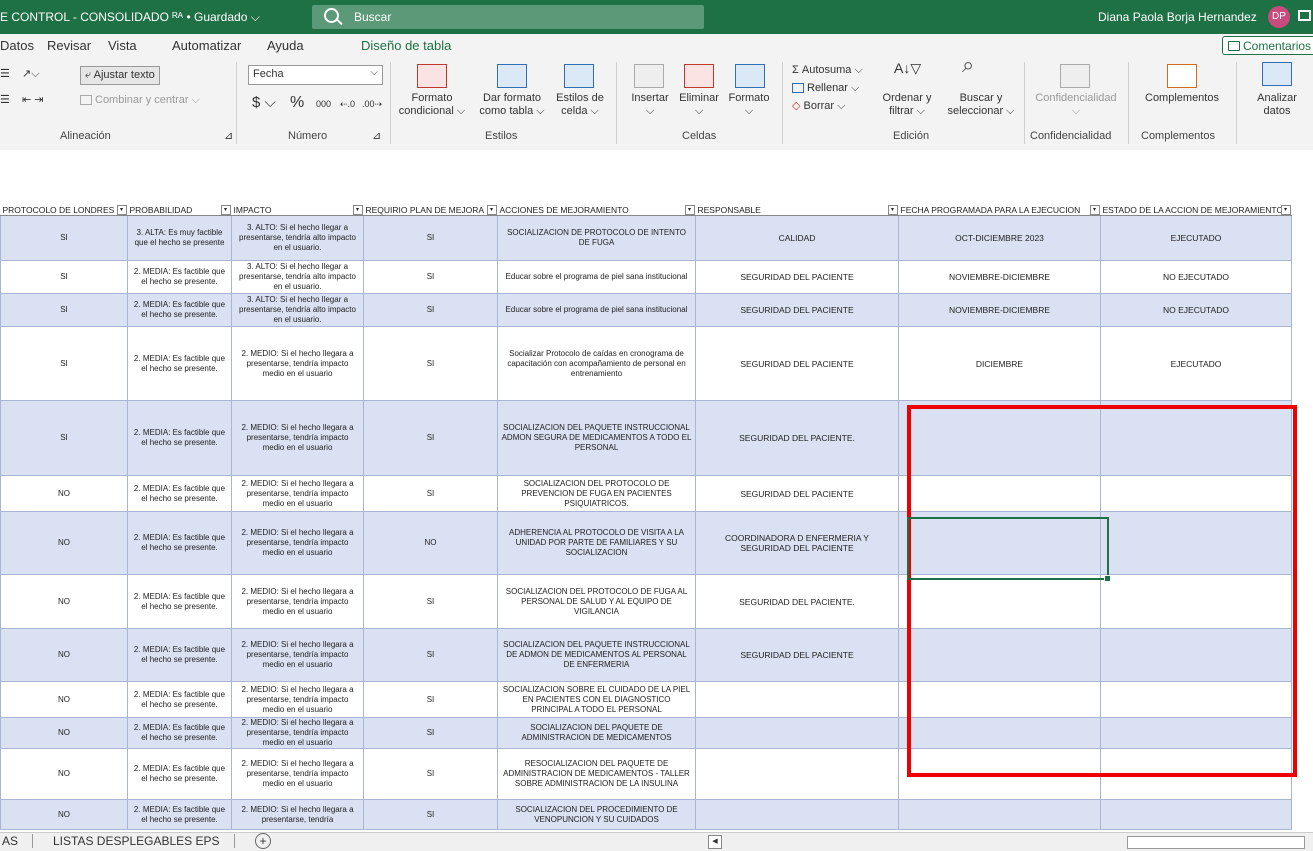 Image resolution: width=1313 pixels, height=851 pixels. I want to click on column-header-estado: ESTADO DE LA ACCION DE MEJORAMIENTO ▾, so click(1196, 210).